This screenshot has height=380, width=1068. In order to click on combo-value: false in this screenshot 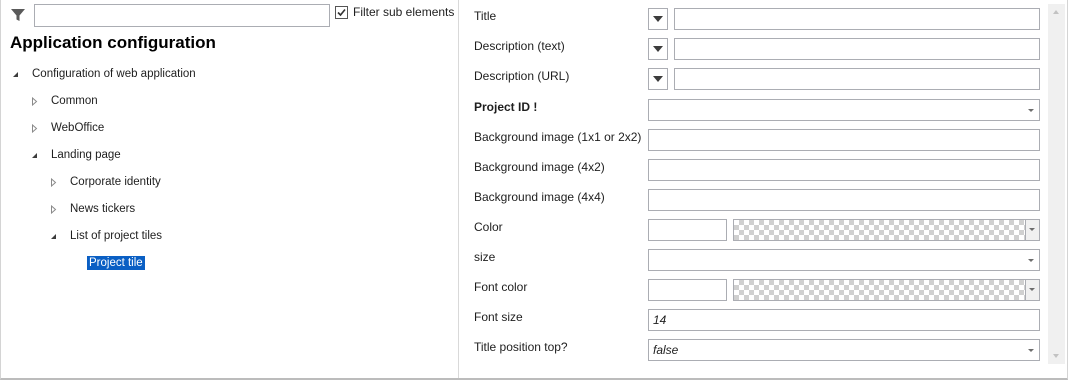, I will do `click(666, 350)`.